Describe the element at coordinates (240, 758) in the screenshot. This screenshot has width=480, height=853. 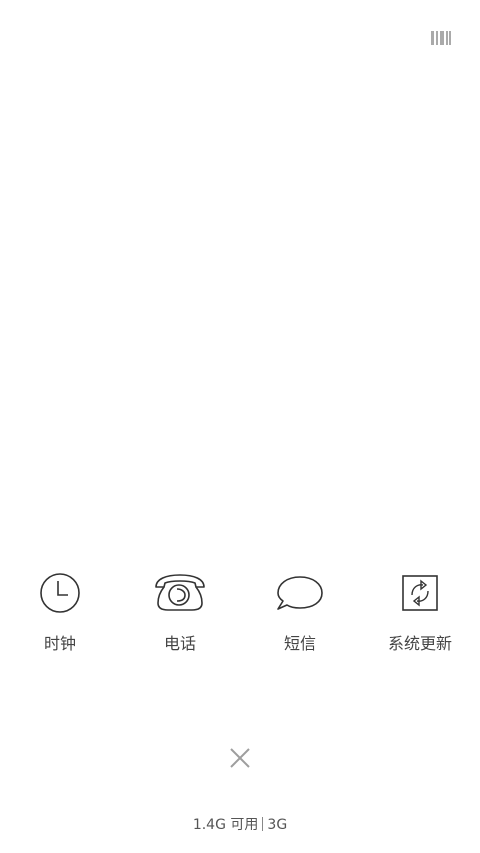
I see `close-icon` at that location.